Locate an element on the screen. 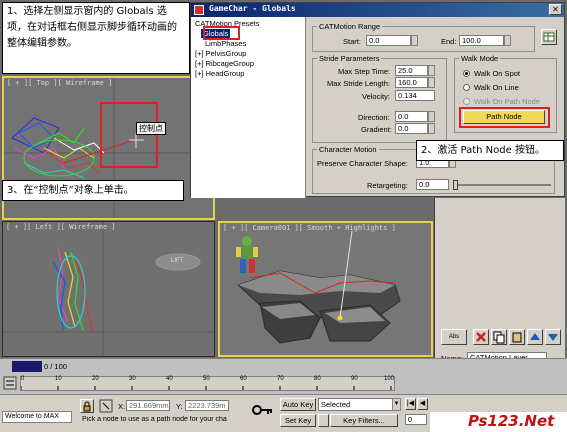  walk-on-line-radio is located at coordinates (466, 87).